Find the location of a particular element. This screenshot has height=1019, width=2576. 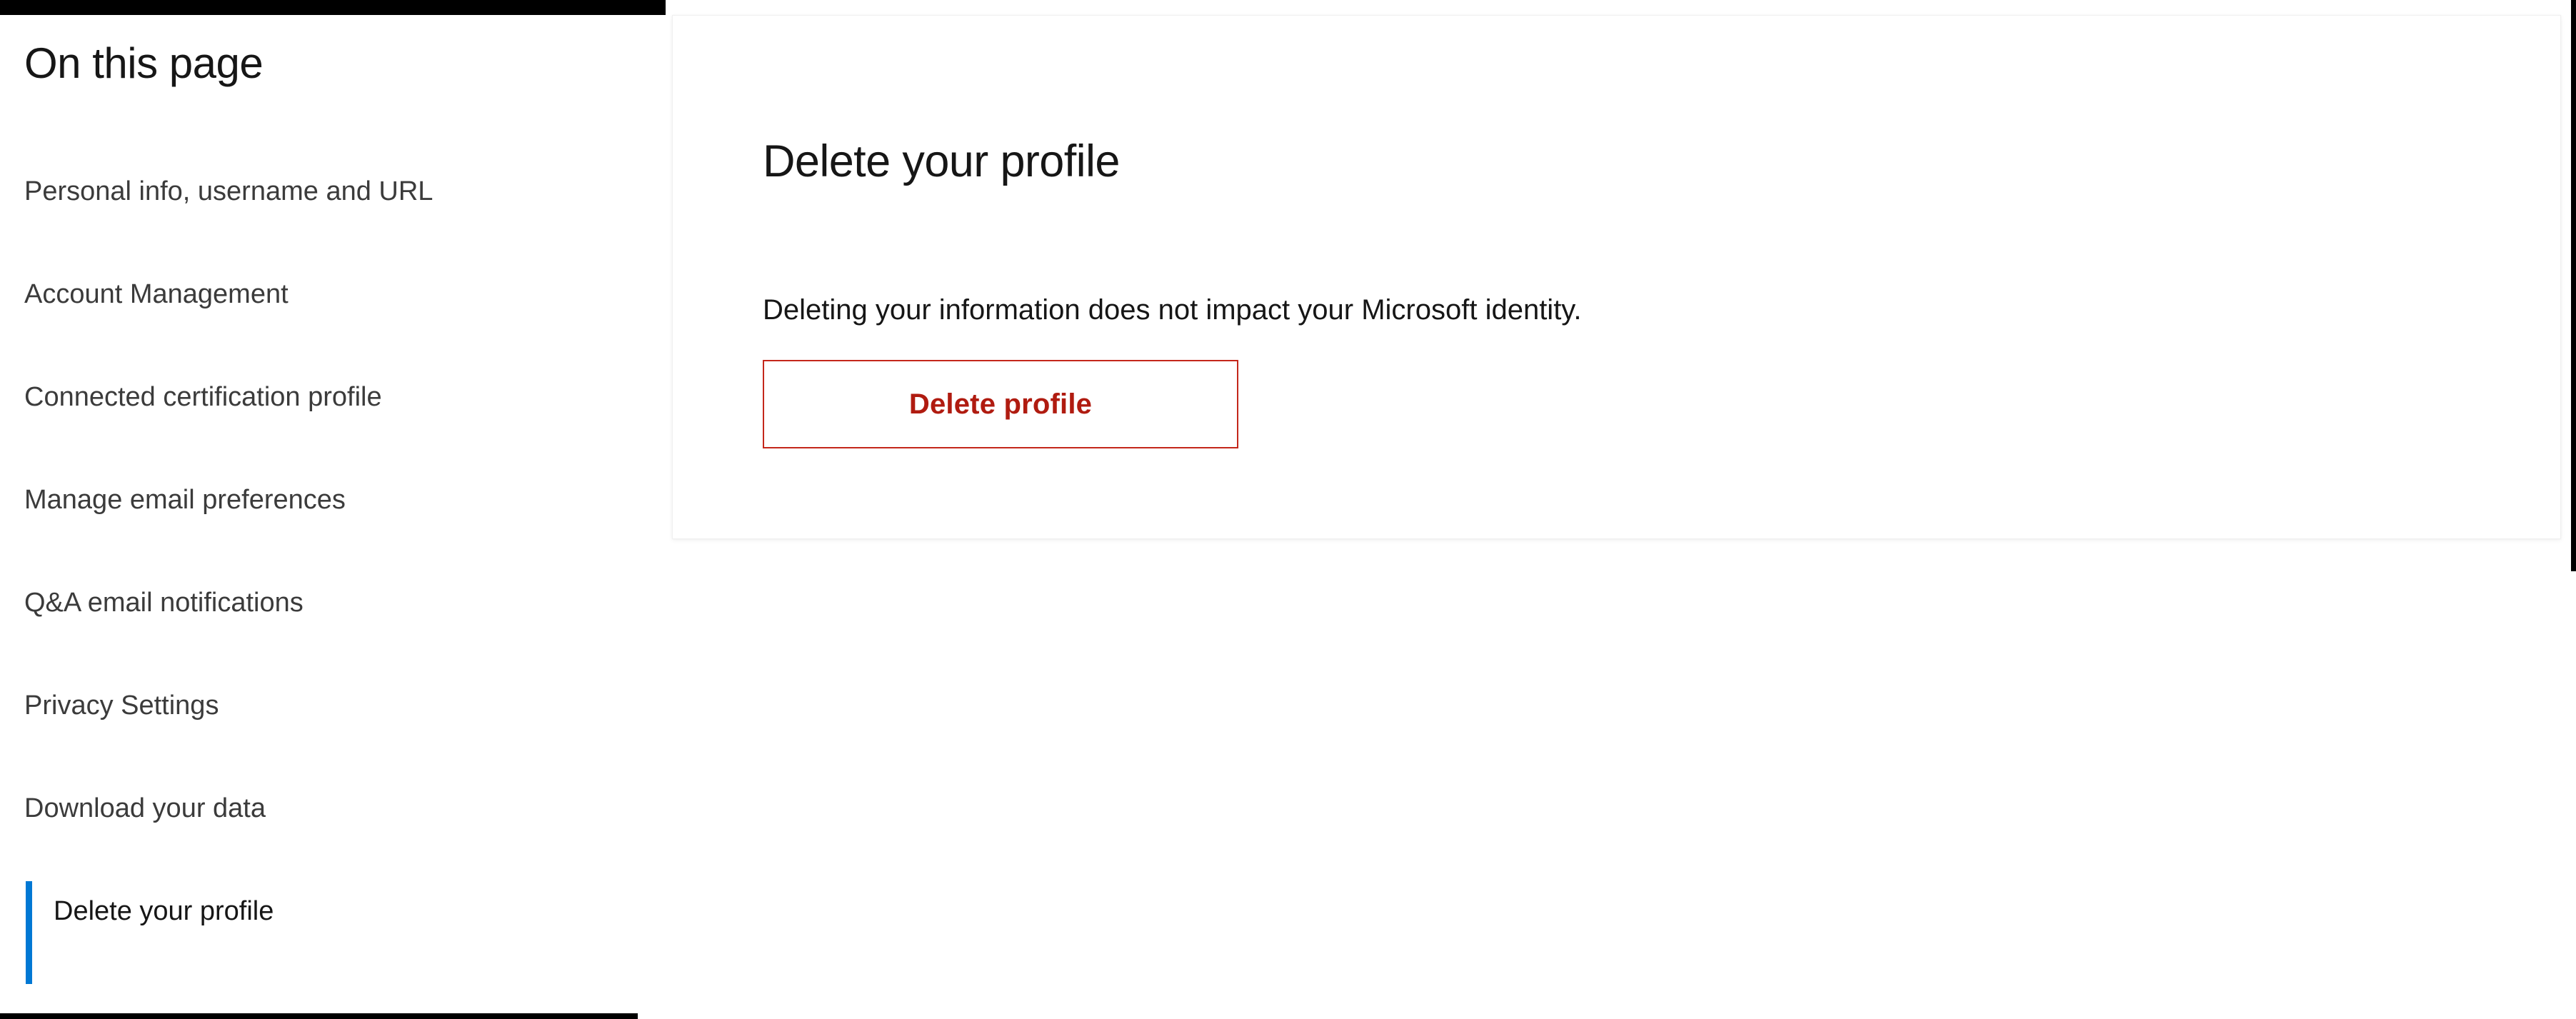

sidebar-item-delete-your-profile: Delete your profile is located at coordinates (333, 932).